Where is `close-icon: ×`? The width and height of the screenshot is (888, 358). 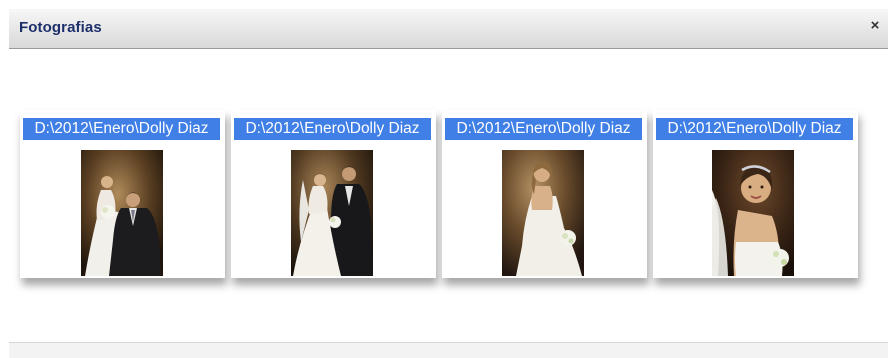 close-icon: × is located at coordinates (875, 26).